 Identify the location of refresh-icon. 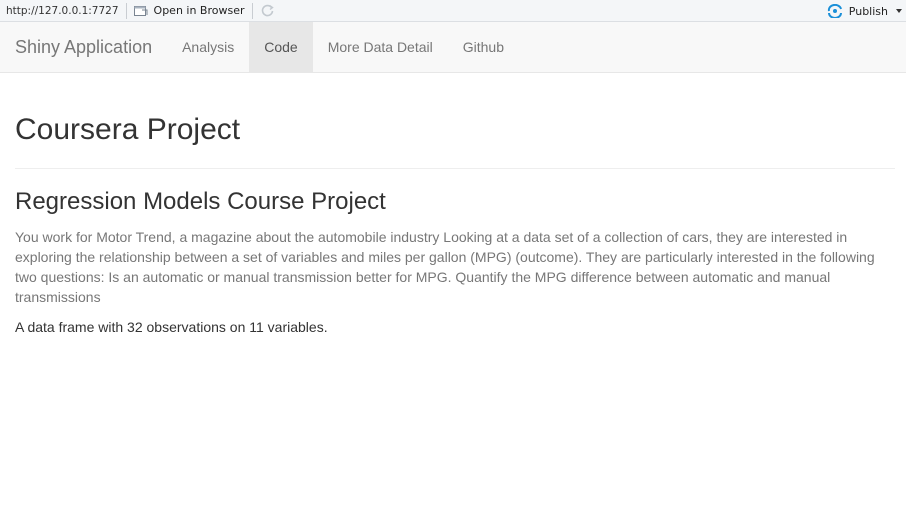
(267, 10).